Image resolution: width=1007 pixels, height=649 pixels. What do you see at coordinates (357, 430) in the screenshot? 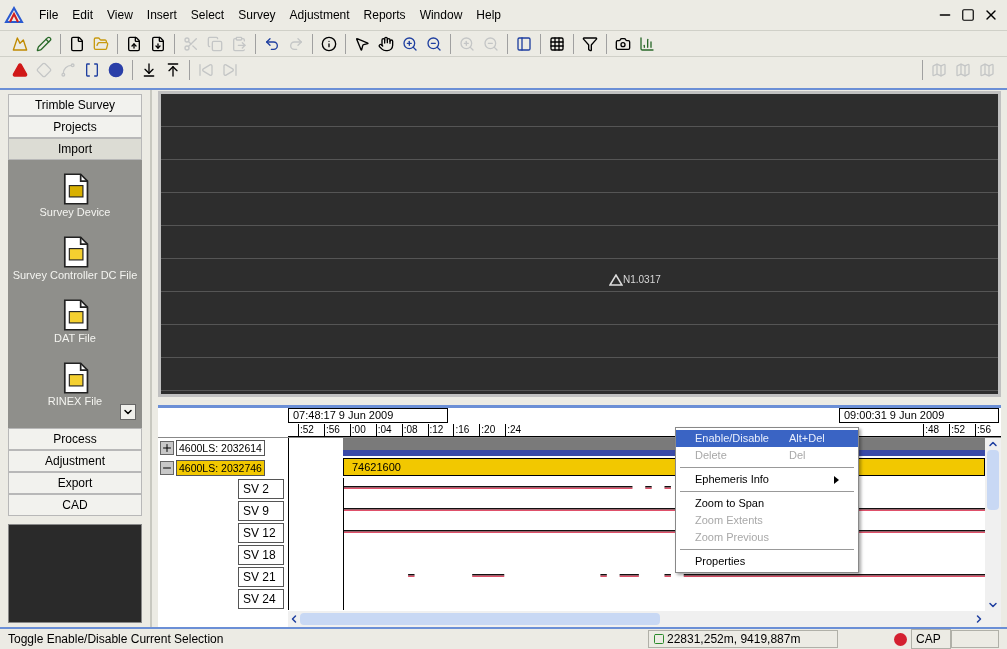
I see `time-tick: :00` at bounding box center [357, 430].